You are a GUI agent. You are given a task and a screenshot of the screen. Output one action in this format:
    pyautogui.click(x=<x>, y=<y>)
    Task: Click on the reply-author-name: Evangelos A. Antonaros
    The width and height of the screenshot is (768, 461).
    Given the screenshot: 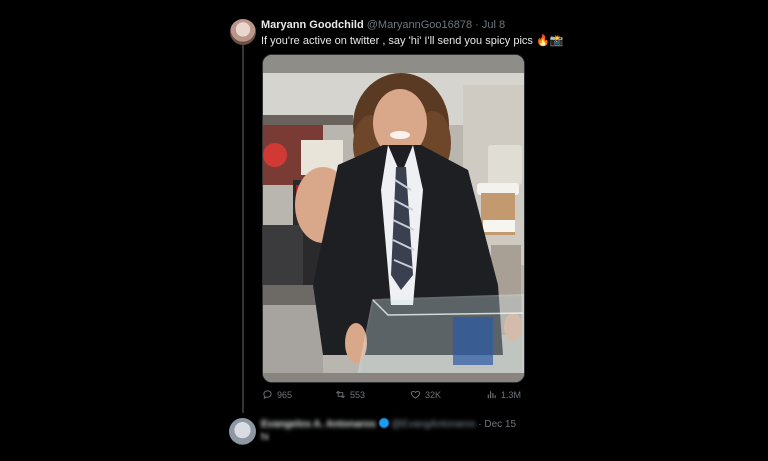 What is the action you would take?
    pyautogui.click(x=318, y=424)
    